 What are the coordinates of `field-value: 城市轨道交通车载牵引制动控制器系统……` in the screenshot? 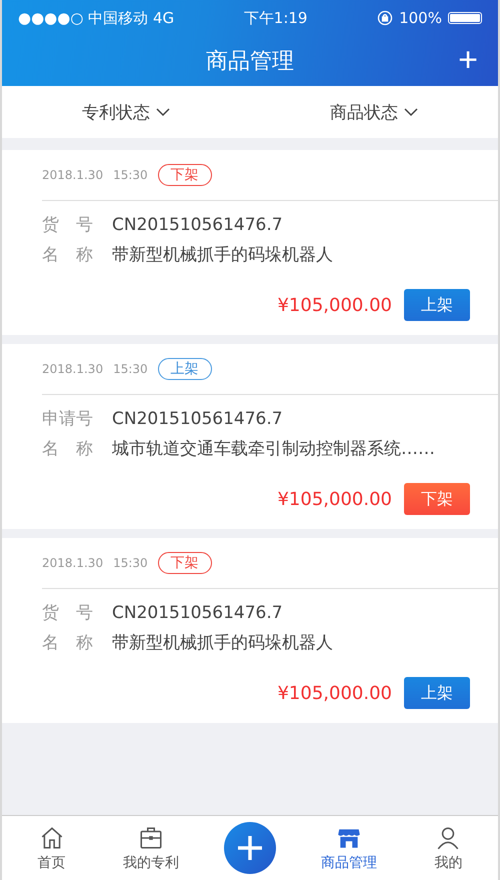 It's located at (273, 449).